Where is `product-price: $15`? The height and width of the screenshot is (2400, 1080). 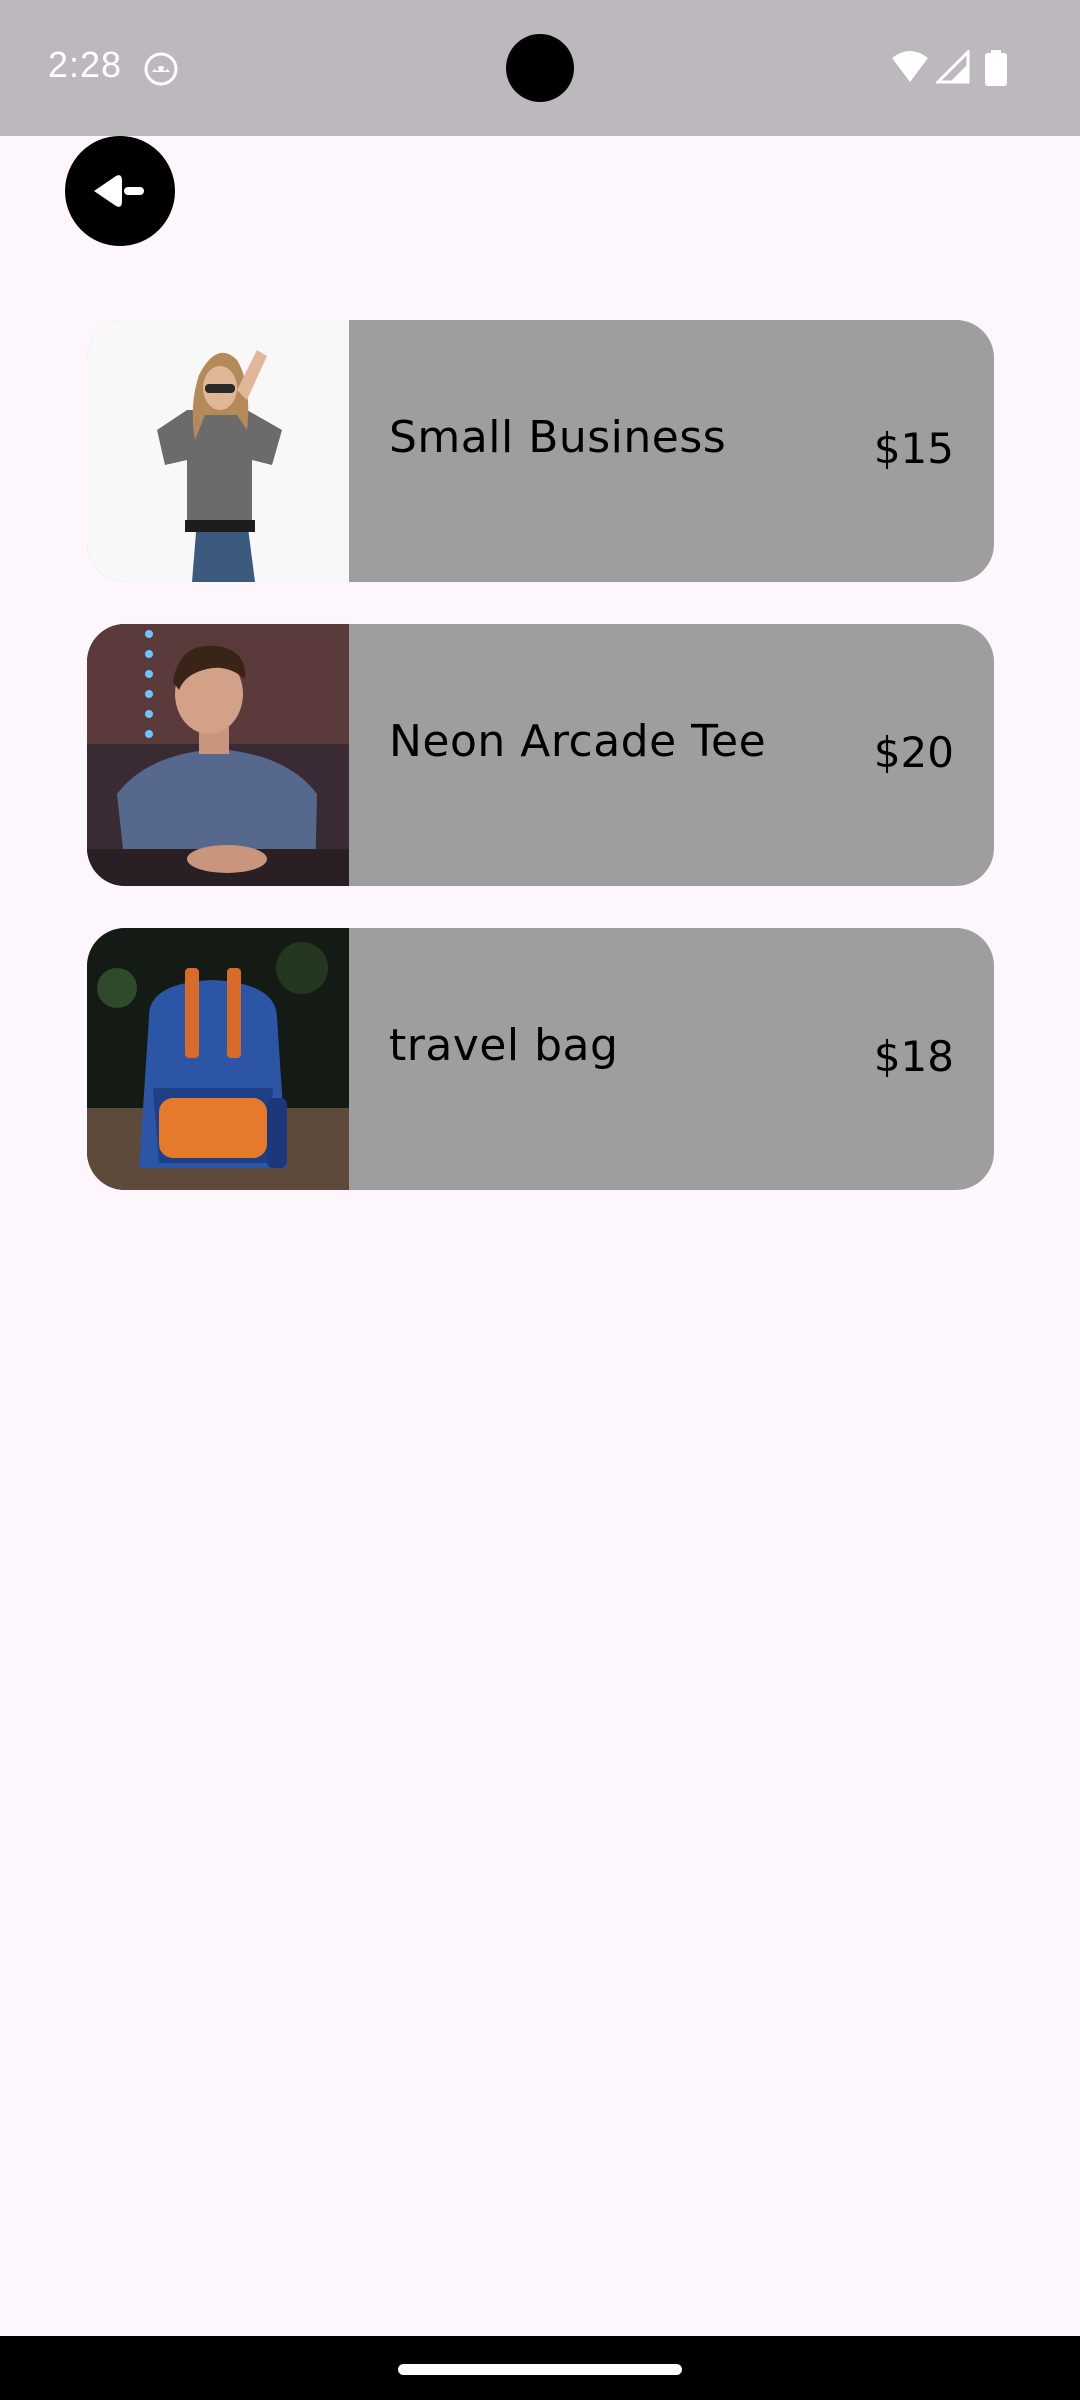
product-price: $15 is located at coordinates (913, 448).